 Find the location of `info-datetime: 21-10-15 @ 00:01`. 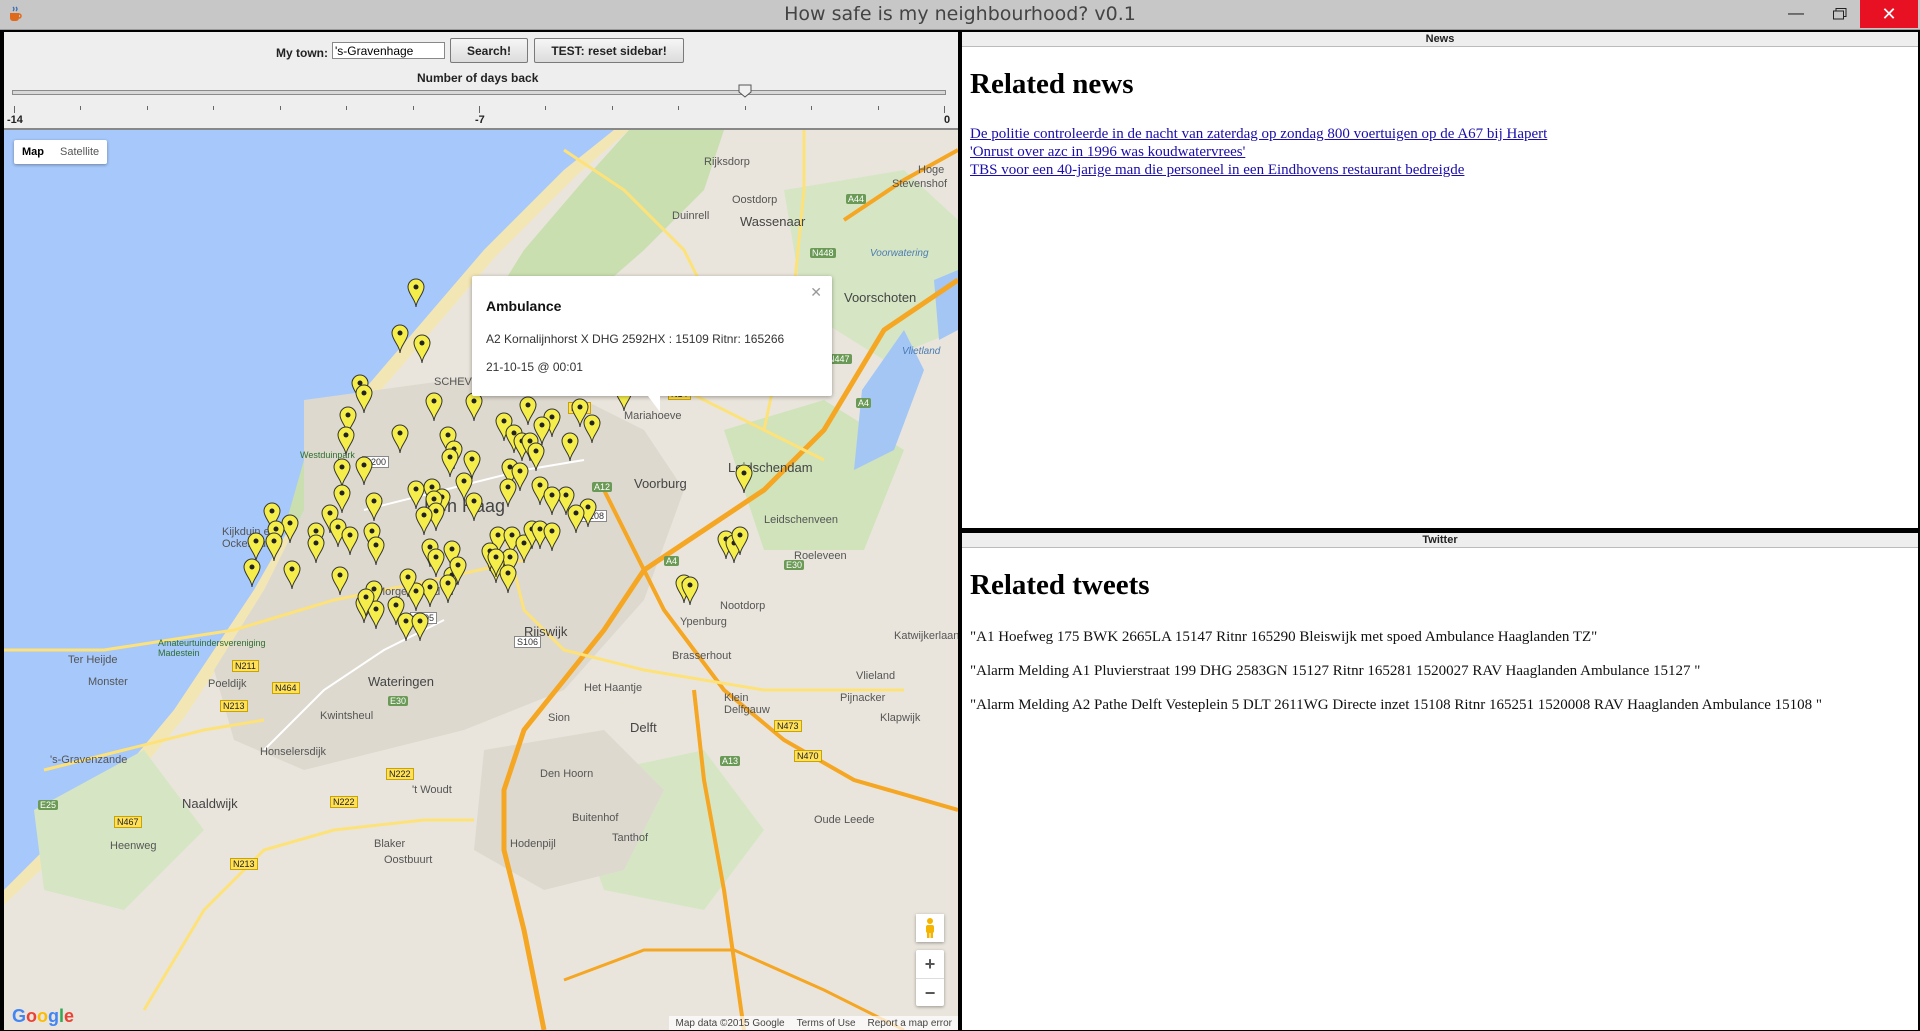

info-datetime: 21-10-15 @ 00:01 is located at coordinates (534, 367).